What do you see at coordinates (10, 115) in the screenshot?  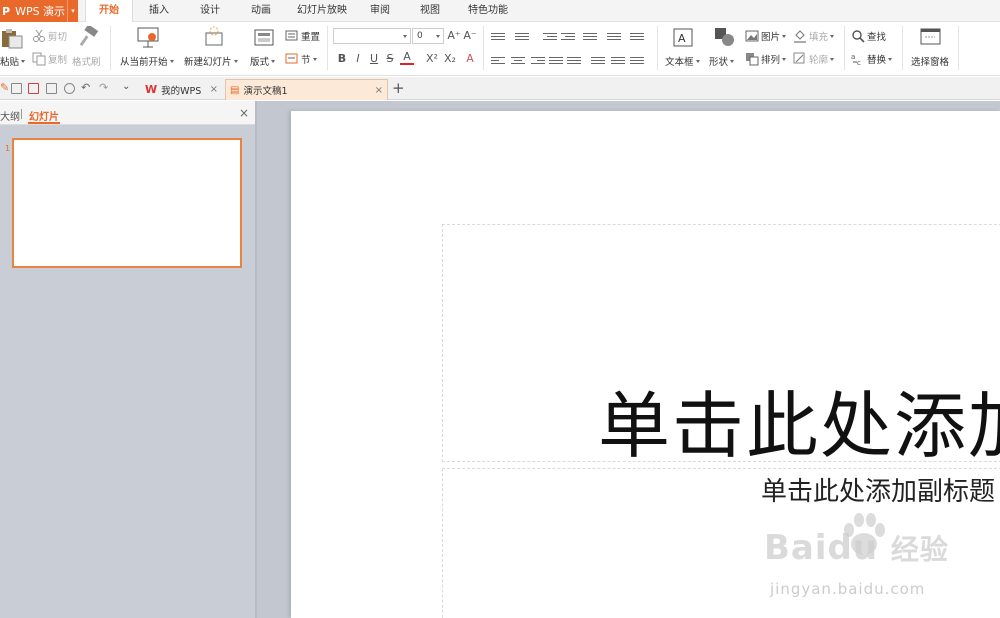 I see `tab-outline: 大纲` at bounding box center [10, 115].